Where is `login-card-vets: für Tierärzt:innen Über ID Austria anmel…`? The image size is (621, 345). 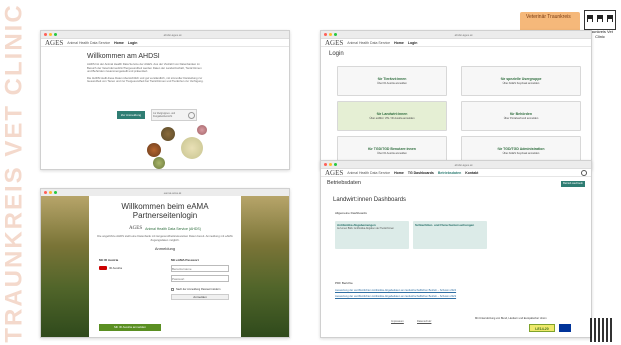
login-card-vets: für Tierärzt:innen Über ID Austria anmel… is located at coordinates (392, 81).